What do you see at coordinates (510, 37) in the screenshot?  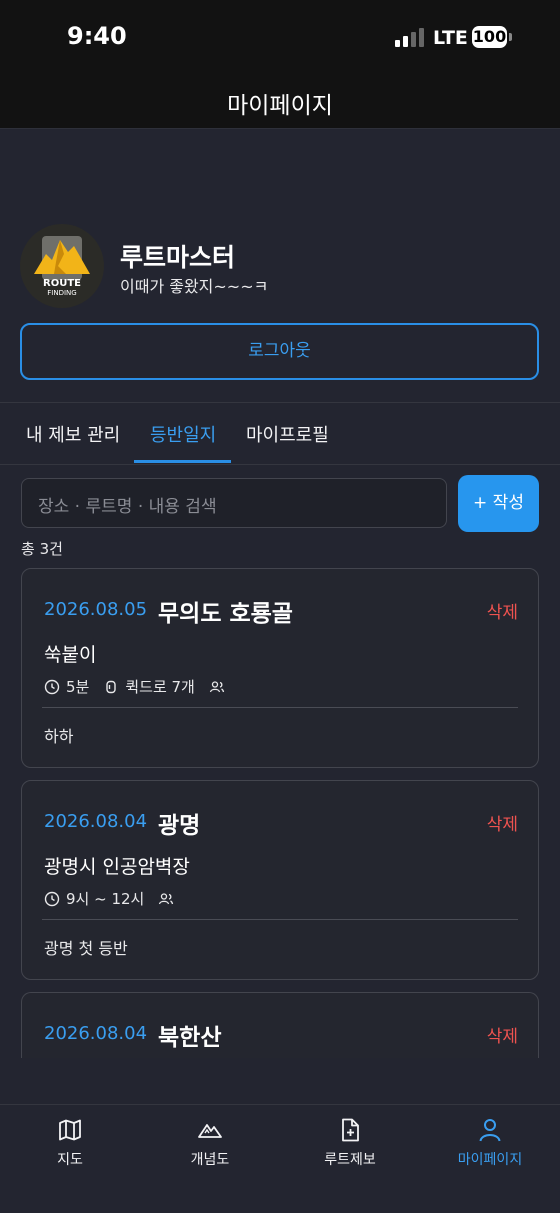 I see `battery-tip` at bounding box center [510, 37].